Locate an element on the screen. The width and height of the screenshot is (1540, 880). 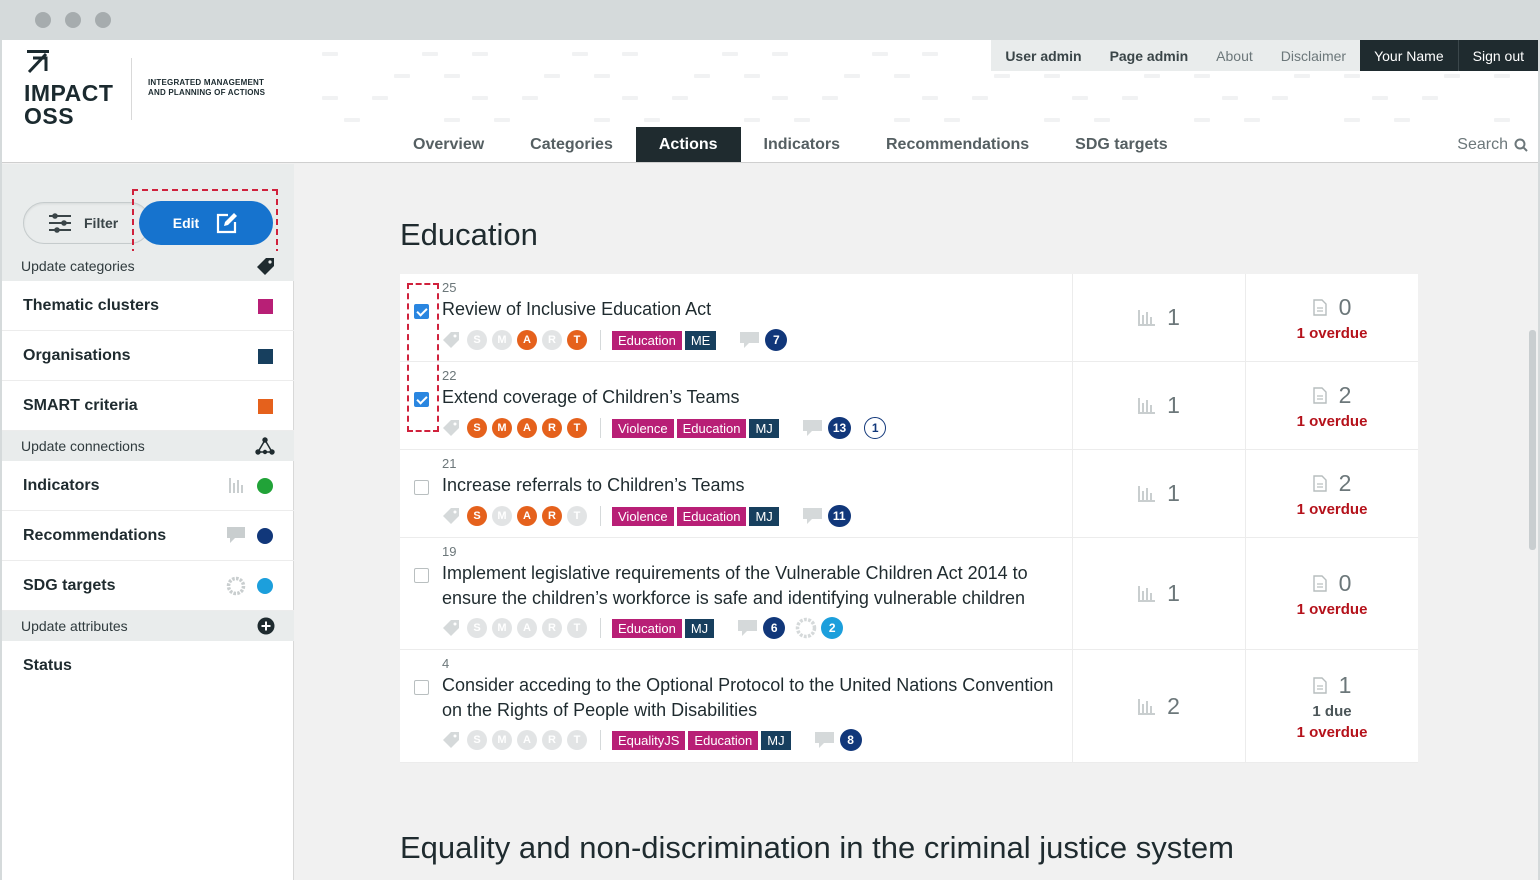
action-title: Review of Inclusive Education Act is located at coordinates (752, 309).